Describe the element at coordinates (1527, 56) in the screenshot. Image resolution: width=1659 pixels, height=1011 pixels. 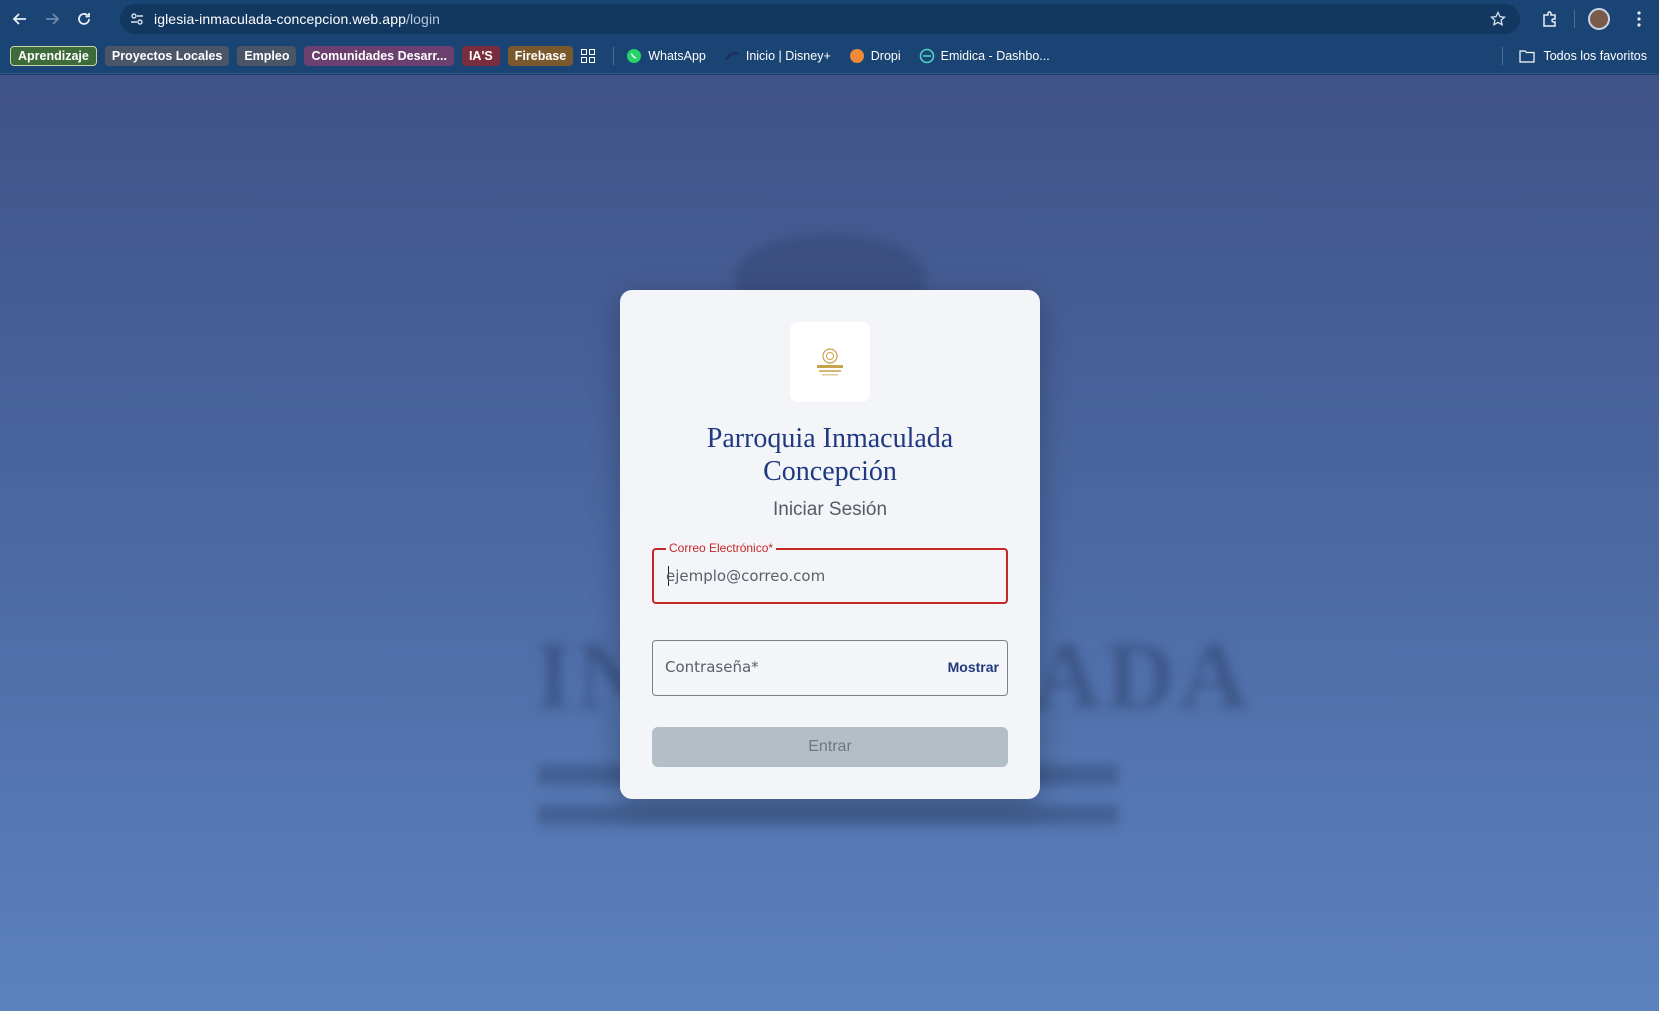
I see `folder-icon` at that location.